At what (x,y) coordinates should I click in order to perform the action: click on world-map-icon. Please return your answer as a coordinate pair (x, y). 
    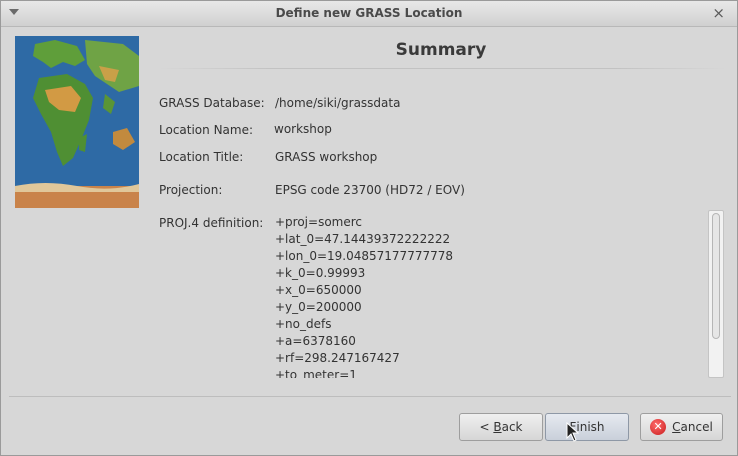
    Looking at the image, I should click on (77, 122).